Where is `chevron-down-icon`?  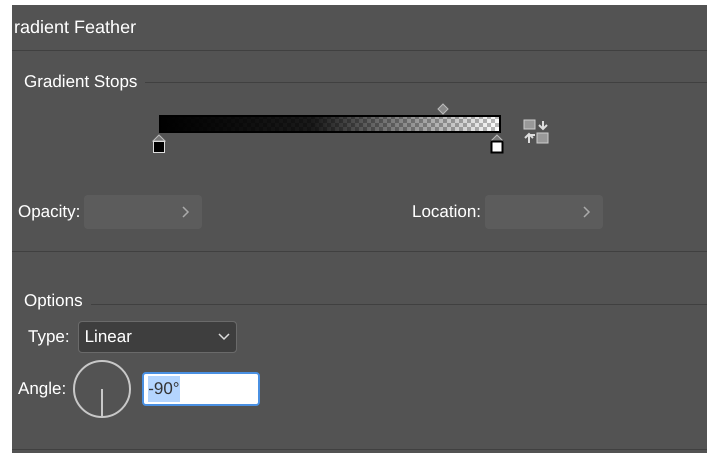 chevron-down-icon is located at coordinates (224, 337).